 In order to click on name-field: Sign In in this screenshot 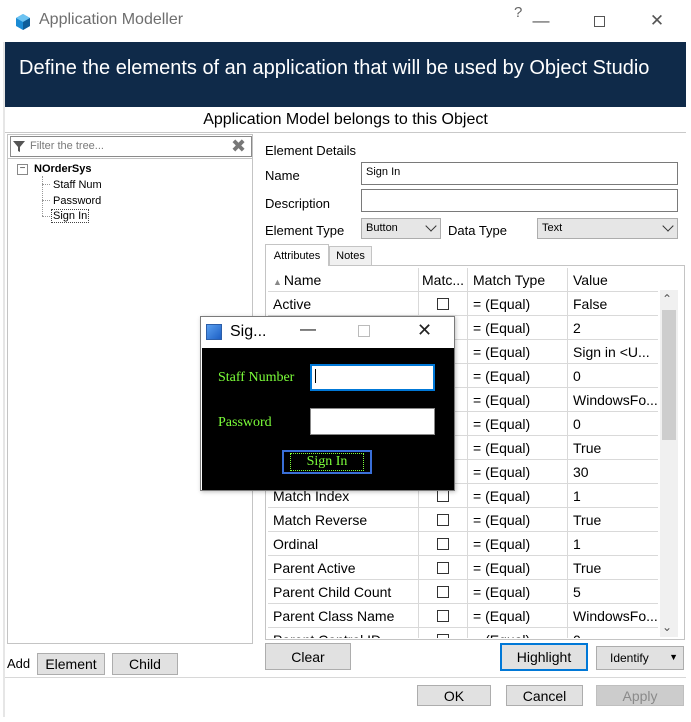, I will do `click(519, 173)`.